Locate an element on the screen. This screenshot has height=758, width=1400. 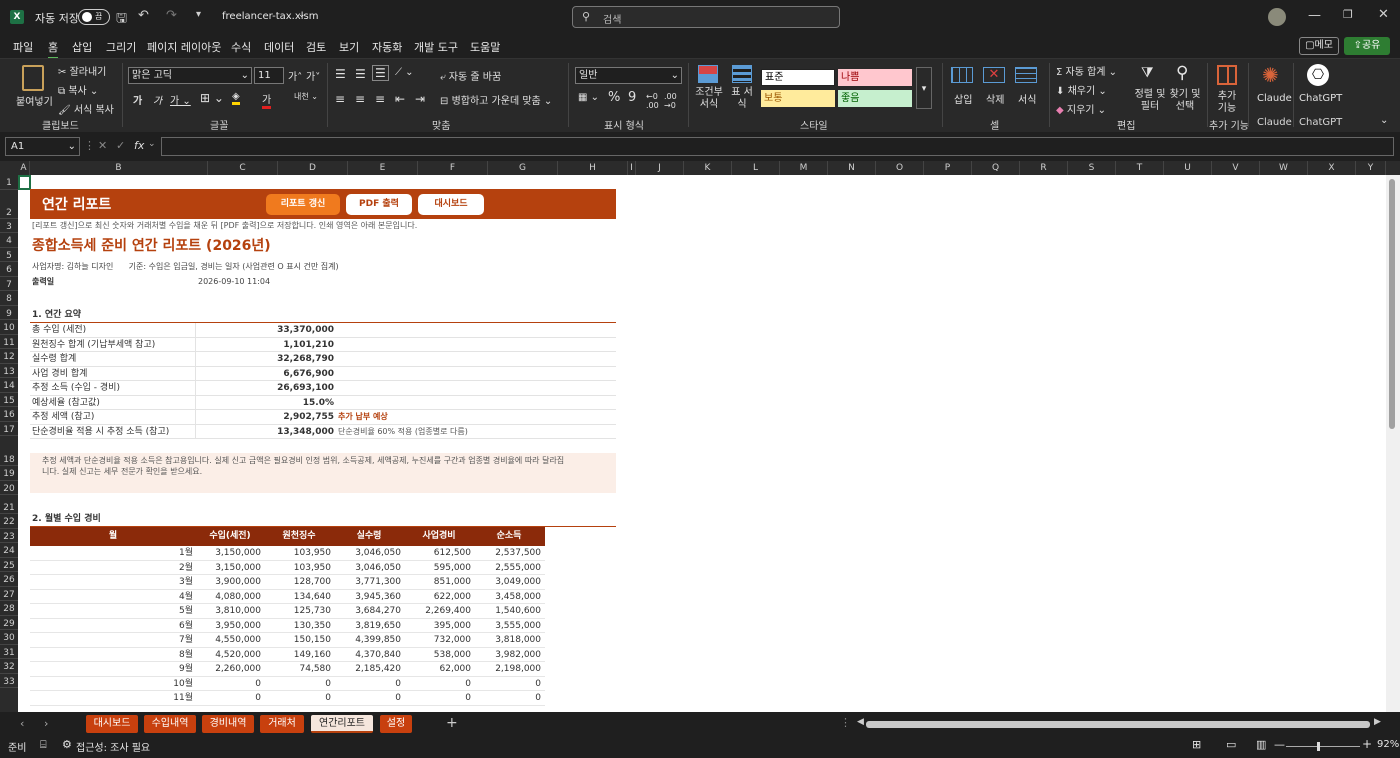
menu-insert: 삽입 is located at coordinates (82, 47).